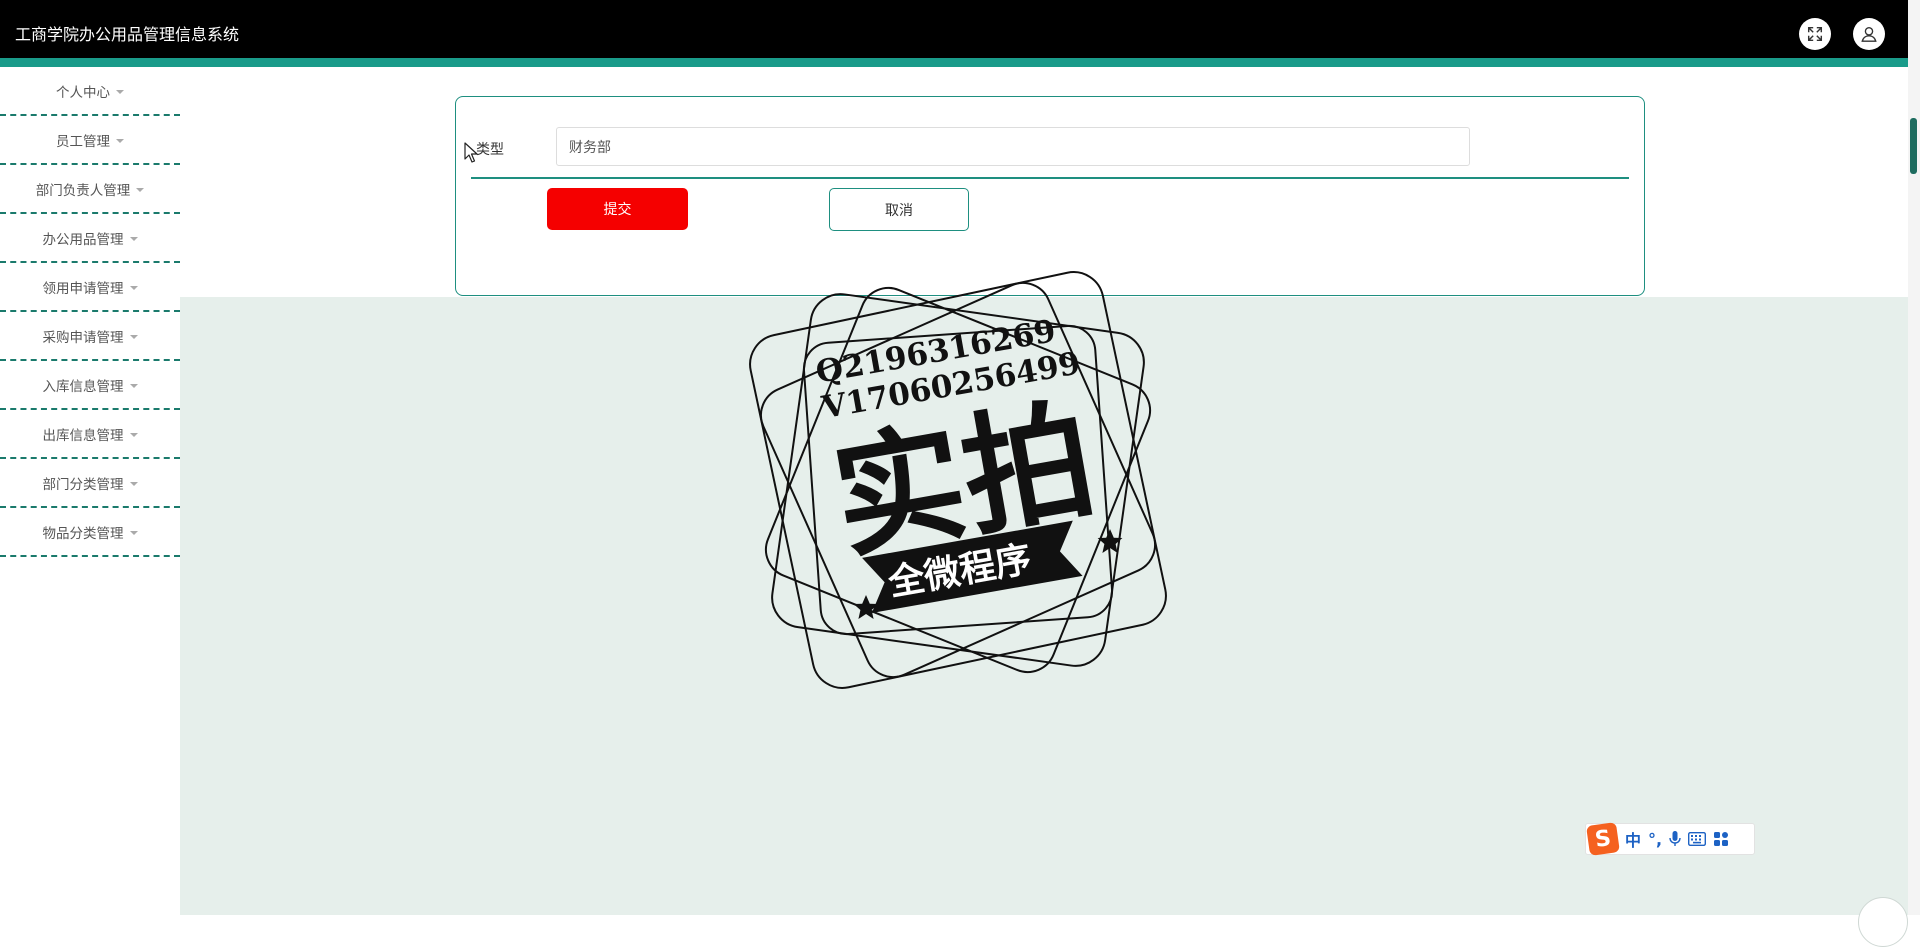 The image size is (1920, 947). I want to click on sidebar-item-personal-center: 个人中心, so click(90, 91).